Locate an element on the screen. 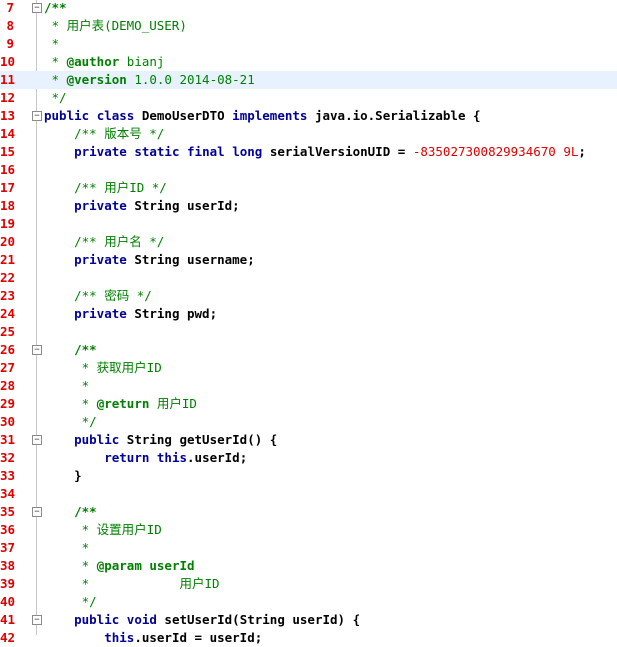 Image resolution: width=617 pixels, height=647 pixels. code-text: } is located at coordinates (63, 476).